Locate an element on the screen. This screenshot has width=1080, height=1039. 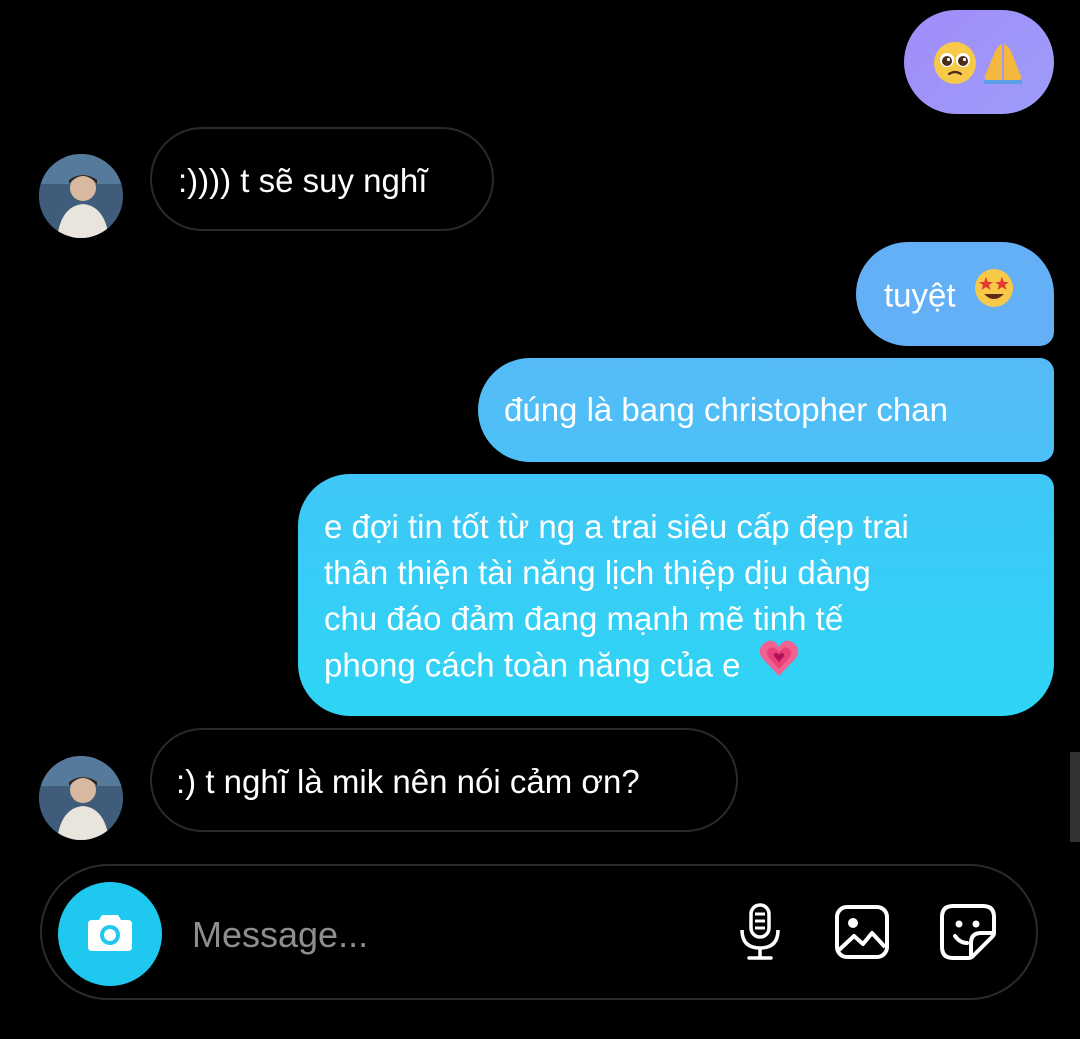
incoming-message-bubble: :) t nghĩ là mik nên nói cảm ơn? is located at coordinates (444, 780).